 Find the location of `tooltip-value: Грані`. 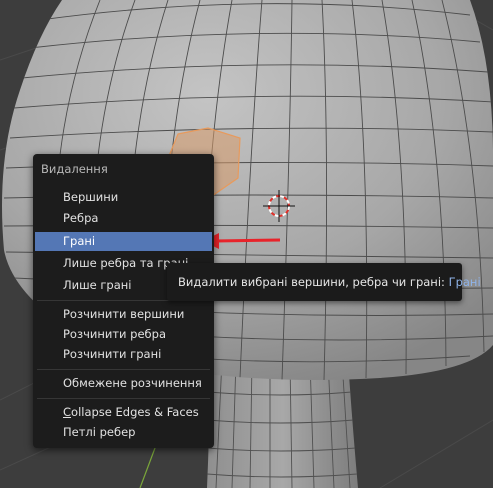

tooltip-value: Грані is located at coordinates (464, 282).